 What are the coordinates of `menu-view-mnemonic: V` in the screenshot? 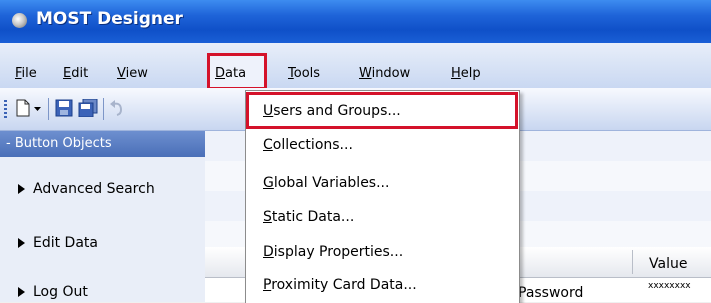 It's located at (121, 73).